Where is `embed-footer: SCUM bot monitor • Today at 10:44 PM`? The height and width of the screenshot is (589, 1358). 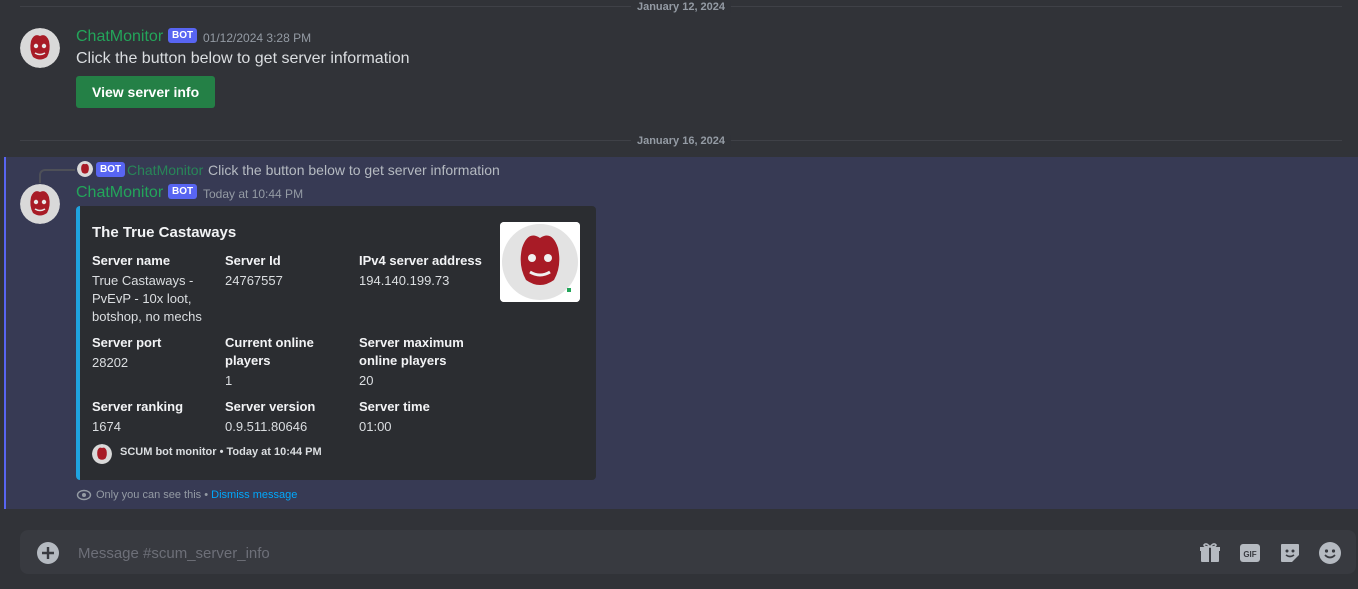 embed-footer: SCUM bot monitor • Today at 10:44 PM is located at coordinates (221, 452).